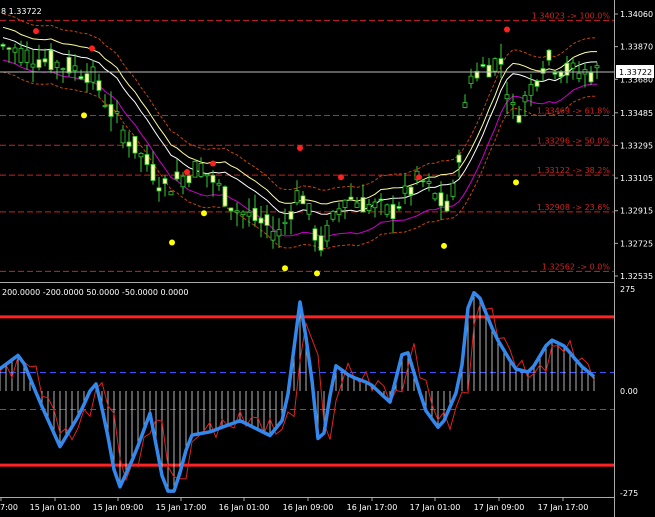 This screenshot has width=655, height=517. What do you see at coordinates (636, 14) in the screenshot?
I see `price-tick-label: 1.34060` at bounding box center [636, 14].